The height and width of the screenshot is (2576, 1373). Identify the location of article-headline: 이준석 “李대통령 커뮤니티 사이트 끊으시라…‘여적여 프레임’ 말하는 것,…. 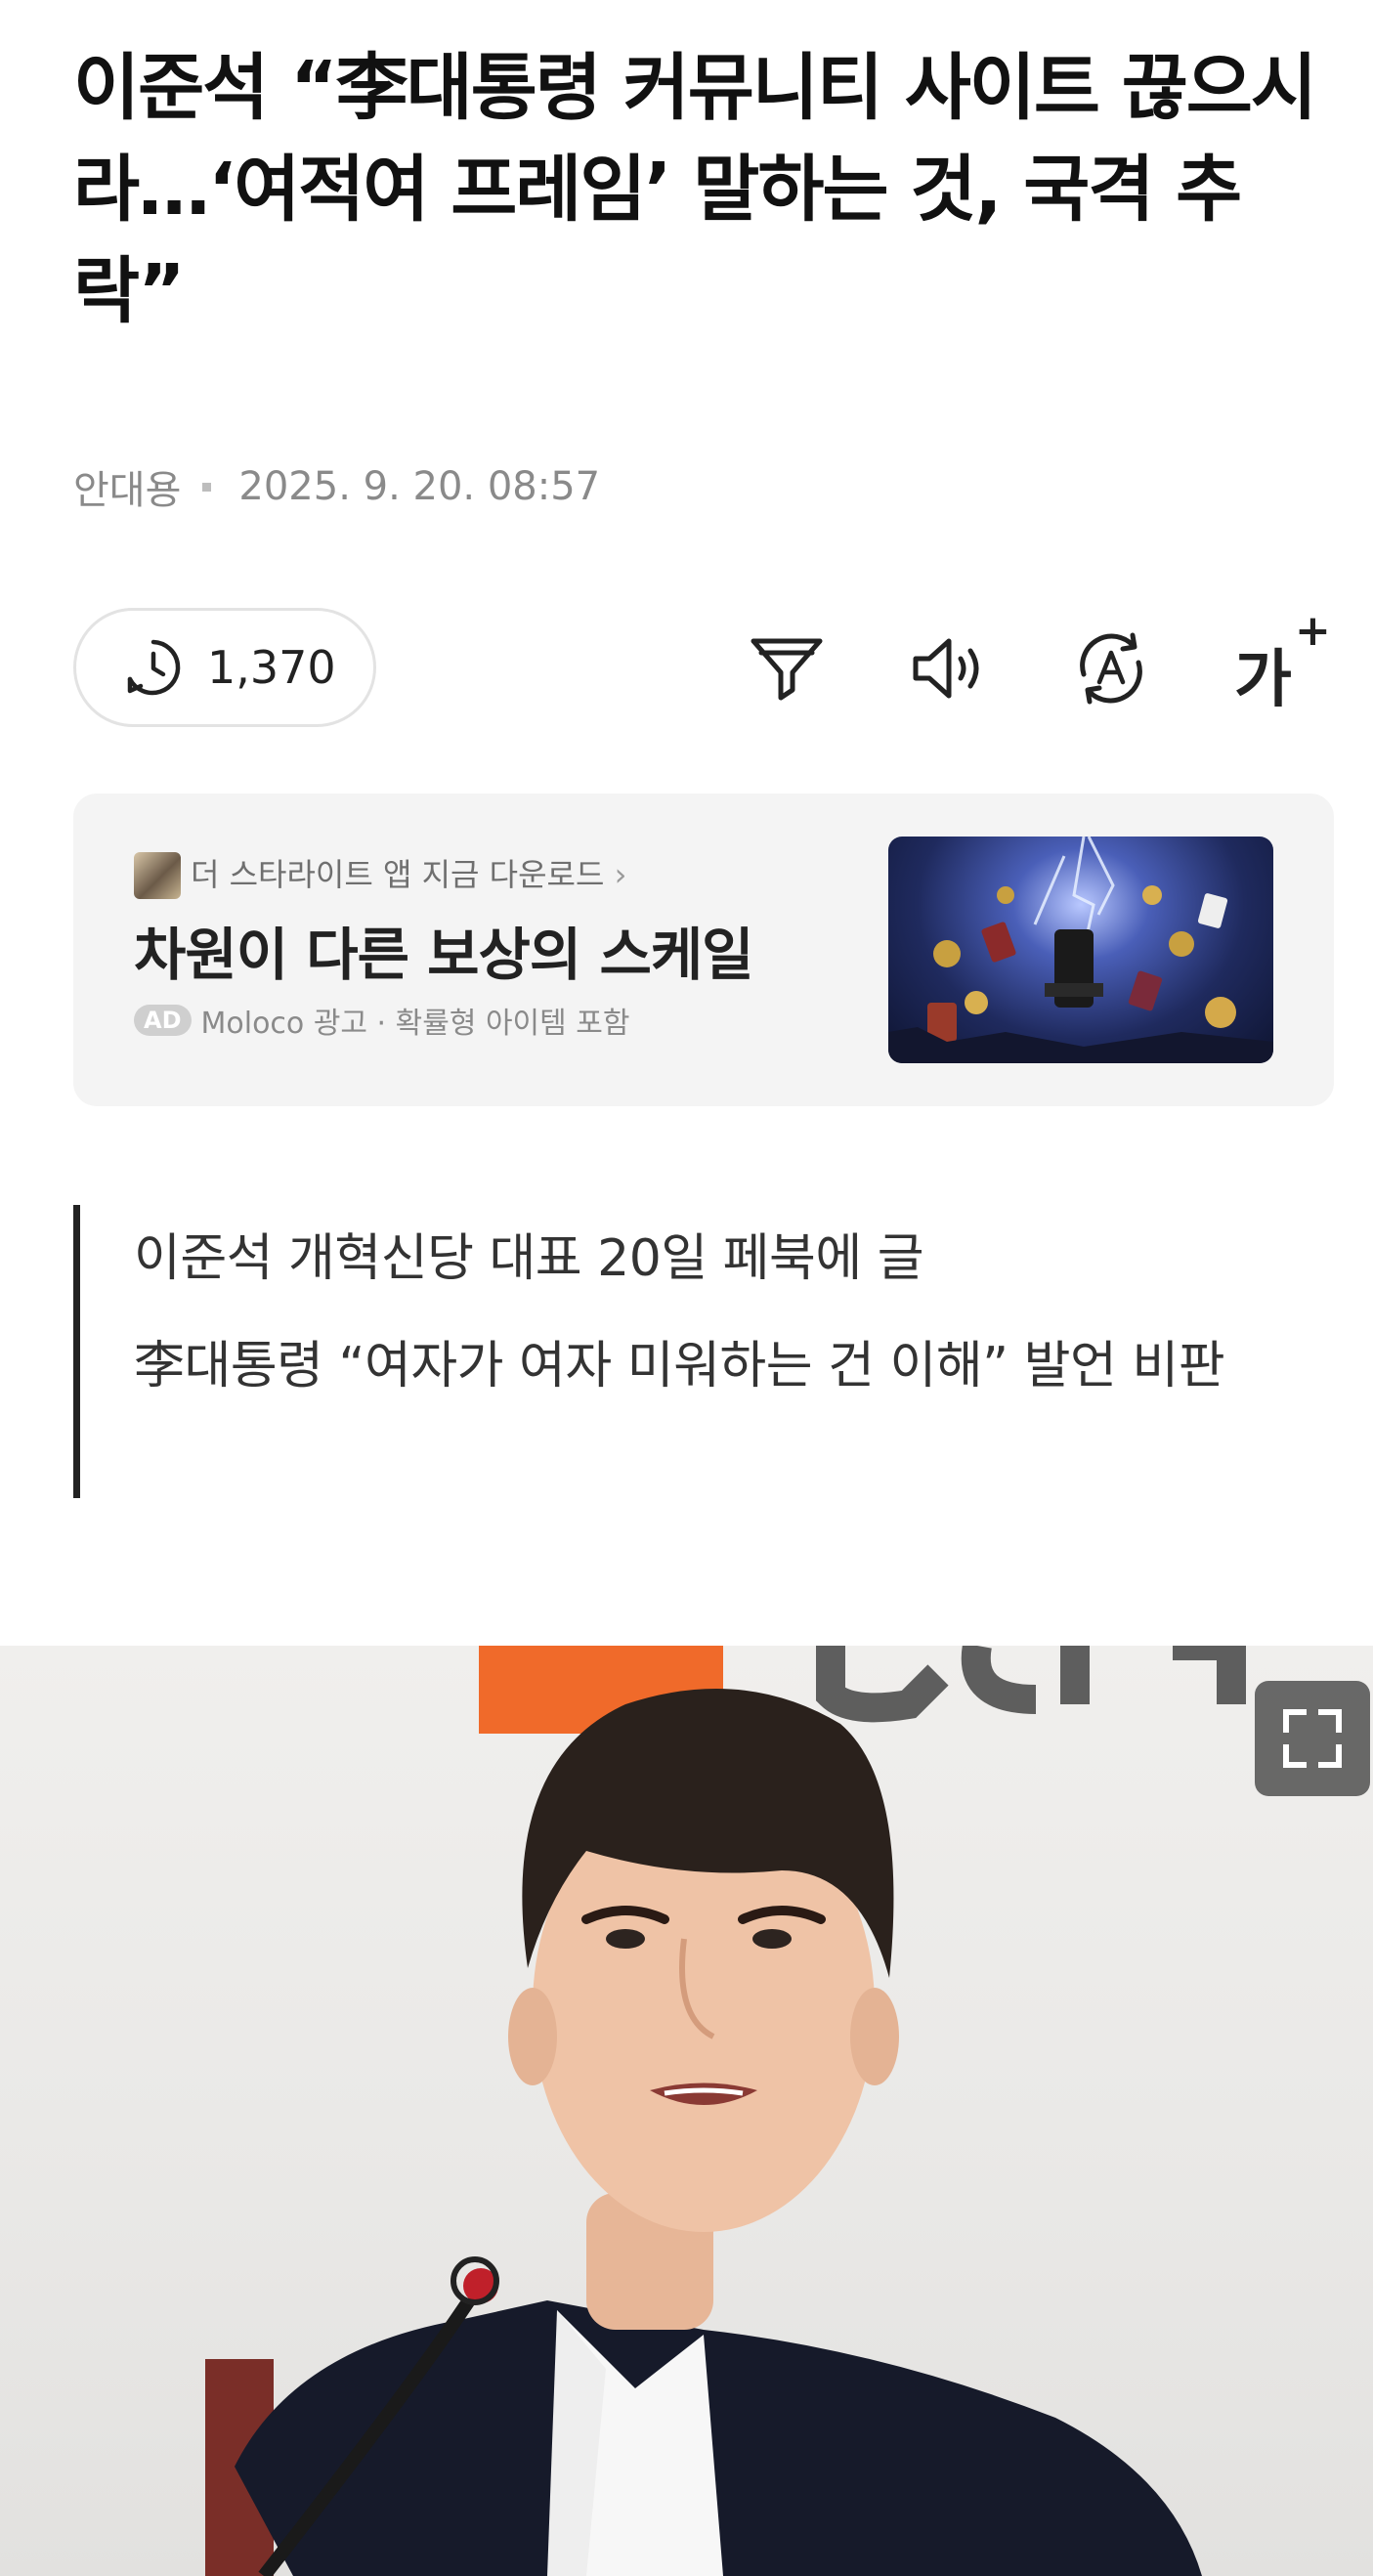
(695, 189).